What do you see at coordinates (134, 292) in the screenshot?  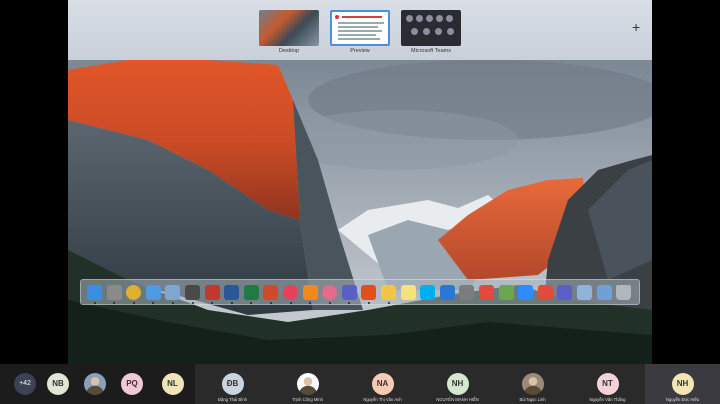 I see `chrome-icon` at bounding box center [134, 292].